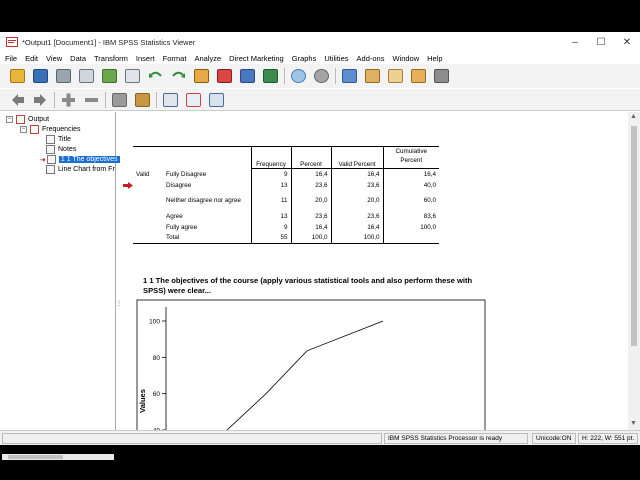 Image resolution: width=640 pixels, height=480 pixels. I want to click on menu-view: View, so click(54, 58).